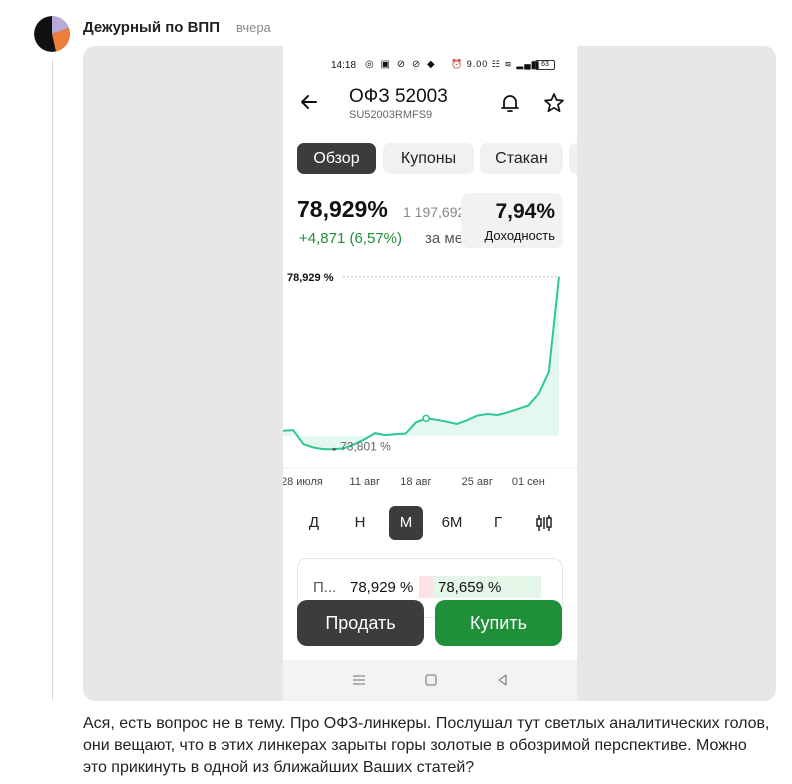 This screenshot has width=792, height=784. I want to click on status-bar: 14:18 ◎ ▣ ⊘ ⊘ ◆ ⏰ 9.00 ☷ ≋ ▂▄▆ 63, so click(430, 66).